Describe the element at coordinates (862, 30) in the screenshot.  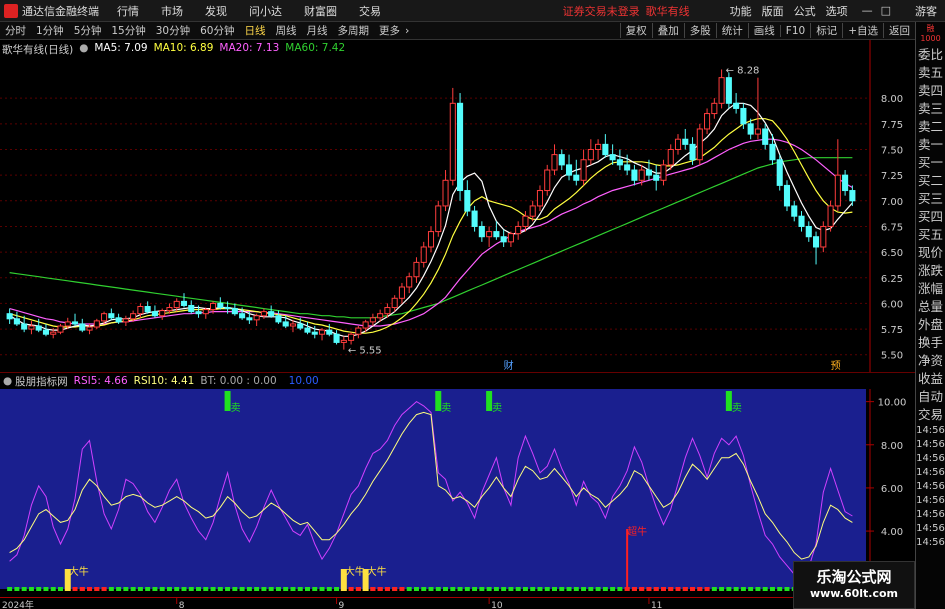
I see `add-watchlist-button: +自选` at that location.